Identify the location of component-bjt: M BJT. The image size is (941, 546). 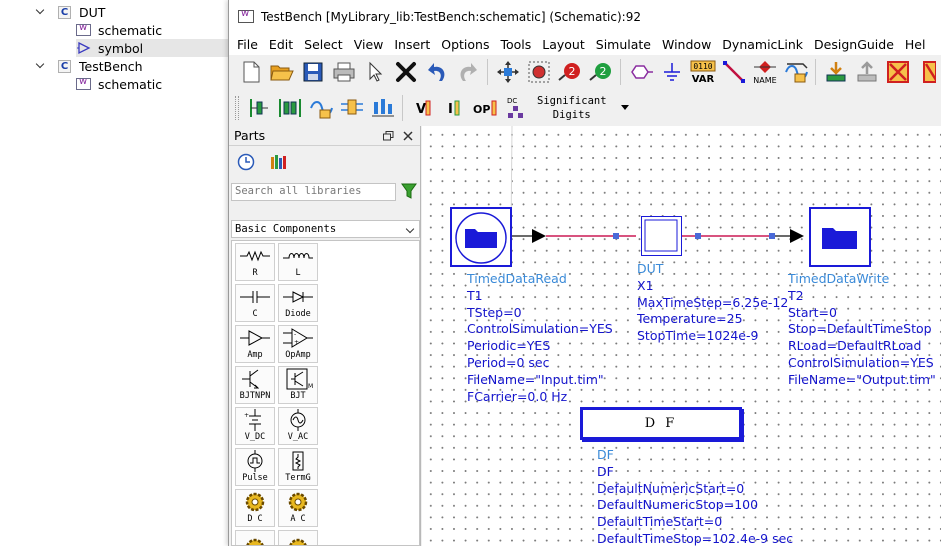
(298, 385).